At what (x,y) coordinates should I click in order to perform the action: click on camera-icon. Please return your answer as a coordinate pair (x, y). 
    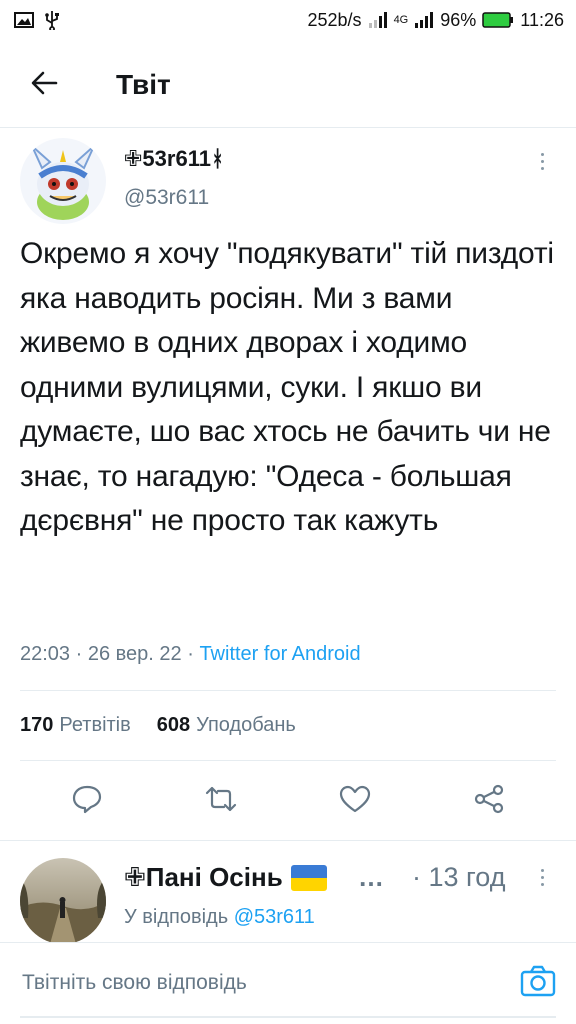
    Looking at the image, I should click on (538, 983).